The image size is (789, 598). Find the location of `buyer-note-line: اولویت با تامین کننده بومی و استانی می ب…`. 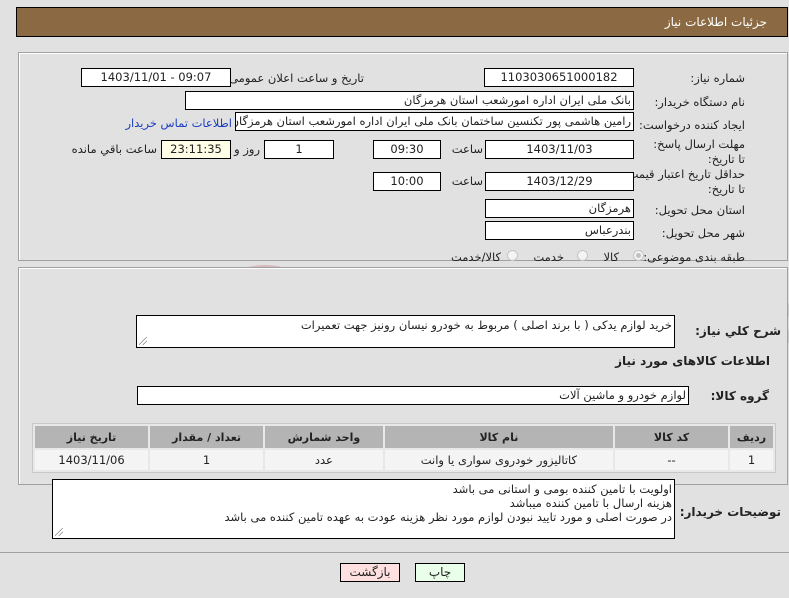

buyer-note-line: اولویت با تامین کننده بومی و استانی می ب… is located at coordinates (562, 489).